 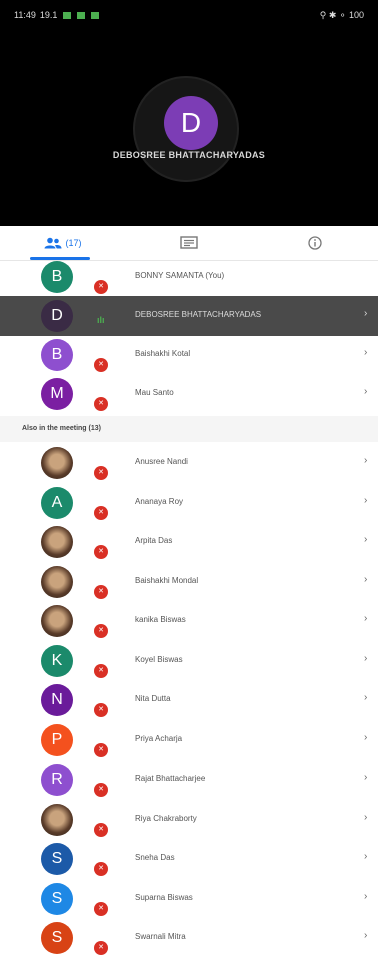 I want to click on status-left: 11:49 19.1, so click(x=57, y=15).